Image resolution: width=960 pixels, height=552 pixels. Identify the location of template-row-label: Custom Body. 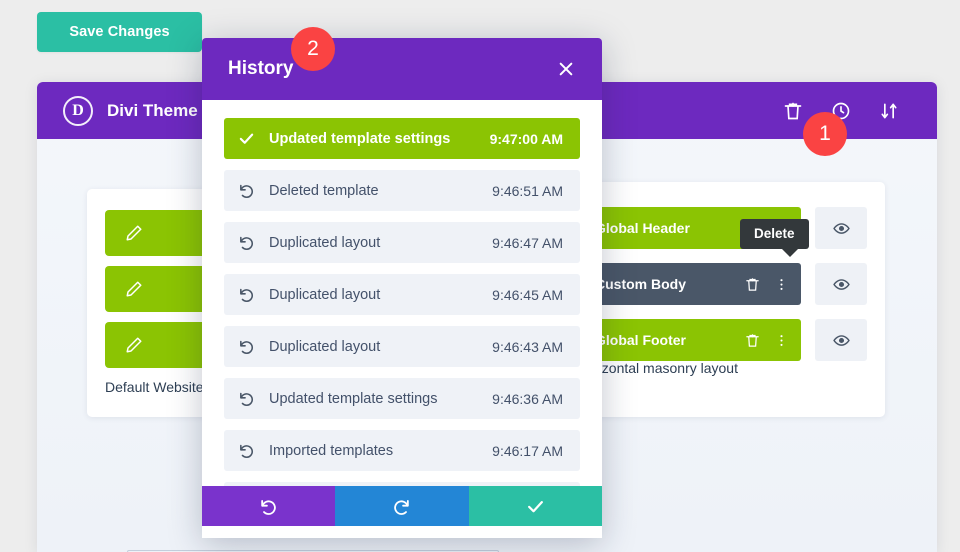
(640, 284).